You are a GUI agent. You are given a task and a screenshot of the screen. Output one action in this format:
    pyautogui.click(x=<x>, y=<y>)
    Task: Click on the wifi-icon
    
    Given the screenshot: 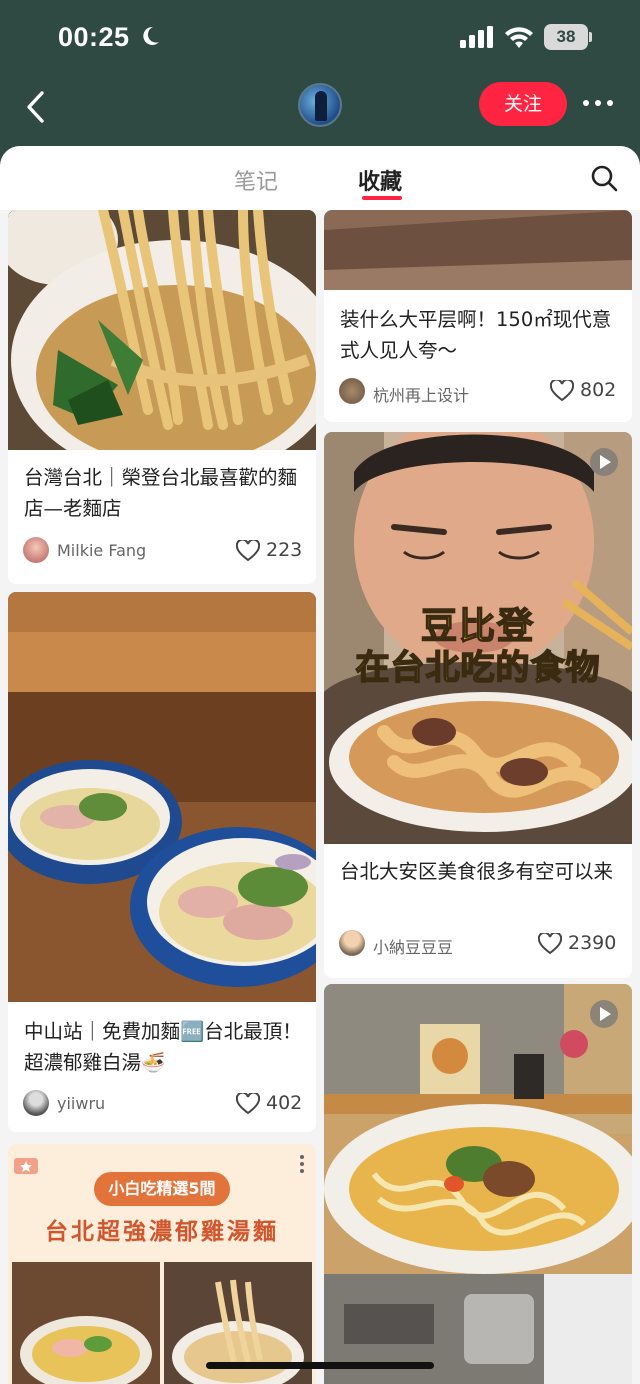 What is the action you would take?
    pyautogui.click(x=519, y=37)
    